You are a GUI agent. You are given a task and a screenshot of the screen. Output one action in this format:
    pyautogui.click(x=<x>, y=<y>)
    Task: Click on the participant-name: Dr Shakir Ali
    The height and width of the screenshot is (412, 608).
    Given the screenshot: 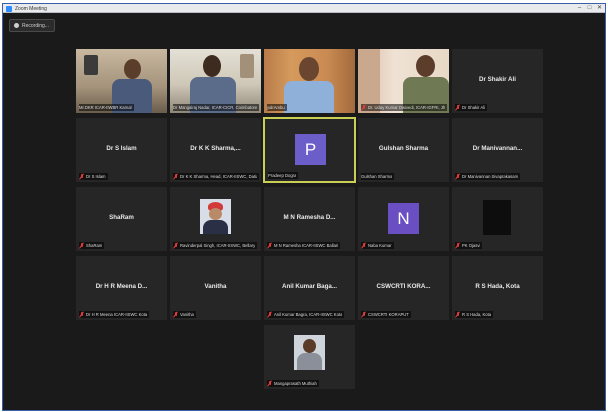 What is the action you would take?
    pyautogui.click(x=474, y=107)
    